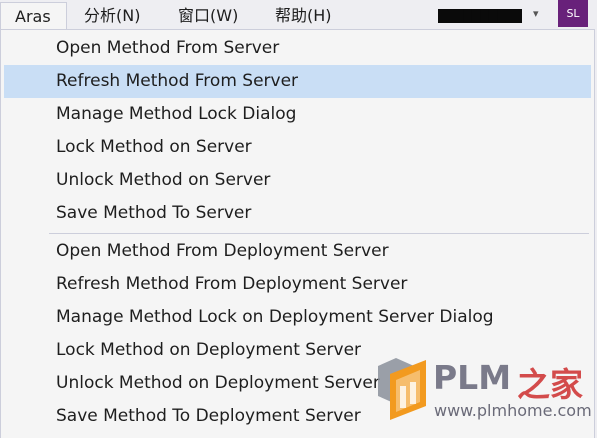 The image size is (597, 438). I want to click on menu-item-save-method-to-server: Save Method To Server, so click(297, 213).